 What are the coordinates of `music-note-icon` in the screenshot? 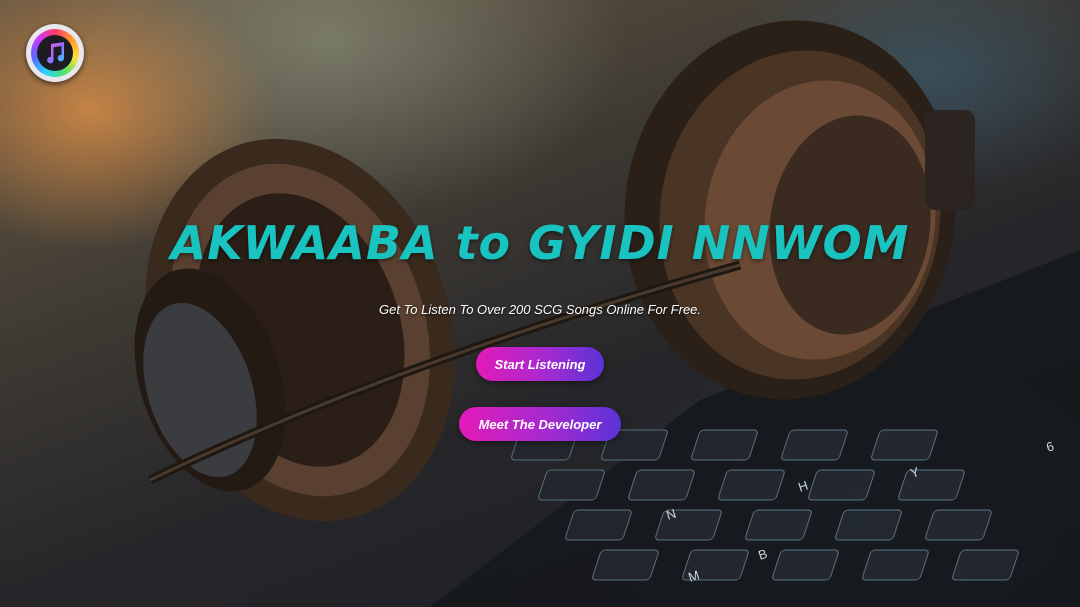 It's located at (55, 53).